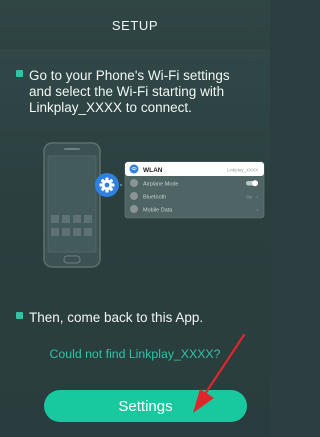 The width and height of the screenshot is (320, 437). What do you see at coordinates (242, 170) in the screenshot?
I see `wlan-value: Linkplay_XXXX` at bounding box center [242, 170].